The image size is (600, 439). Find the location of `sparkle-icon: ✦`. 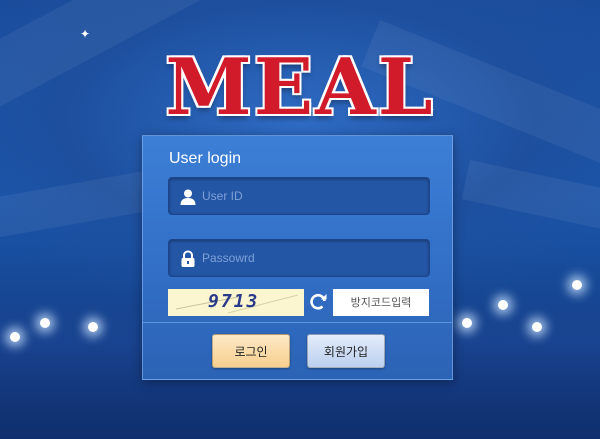

sparkle-icon: ✦ is located at coordinates (85, 34).